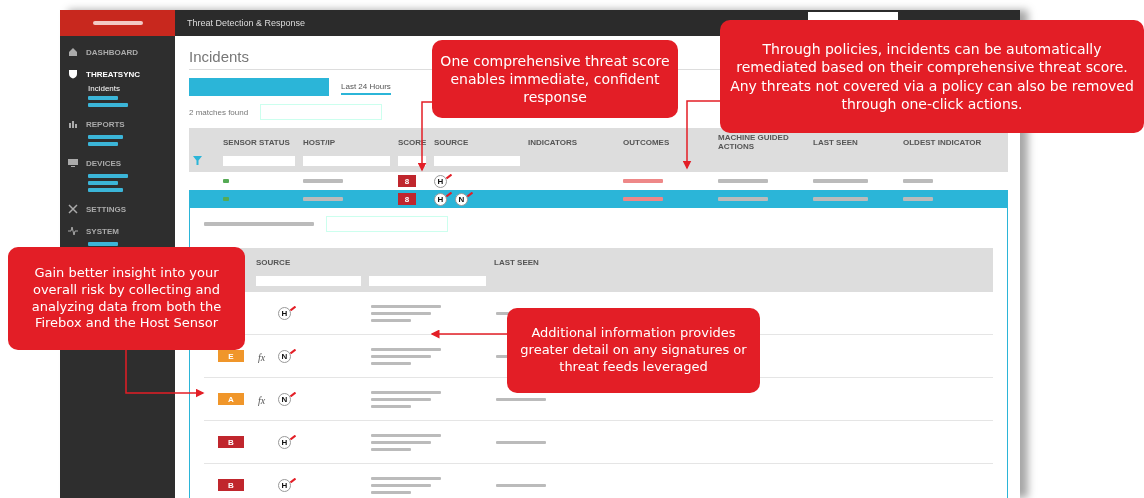 The height and width of the screenshot is (498, 1144). What do you see at coordinates (73, 74) in the screenshot?
I see `shield-icon` at bounding box center [73, 74].